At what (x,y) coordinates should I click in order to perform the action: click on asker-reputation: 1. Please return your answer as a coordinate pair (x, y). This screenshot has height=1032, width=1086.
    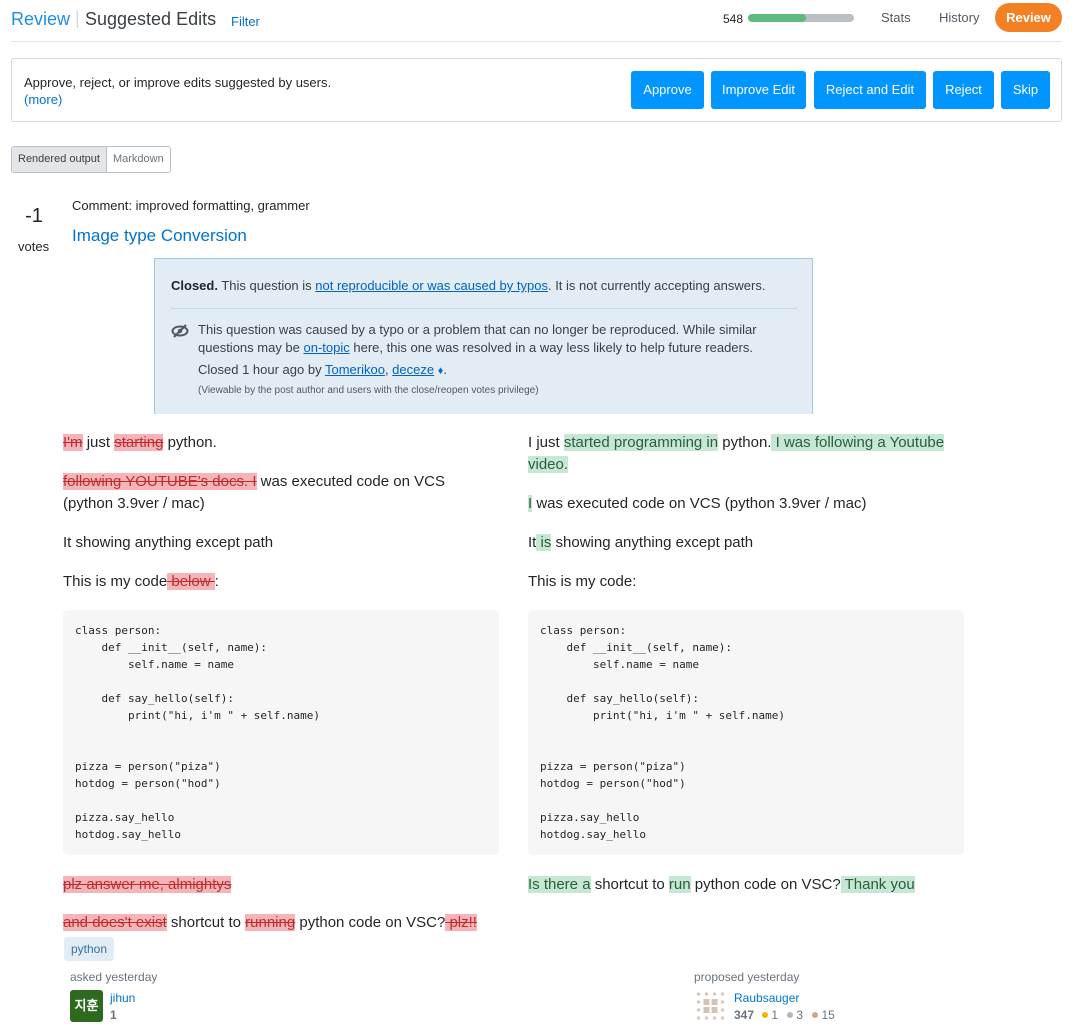
    Looking at the image, I should click on (113, 1015).